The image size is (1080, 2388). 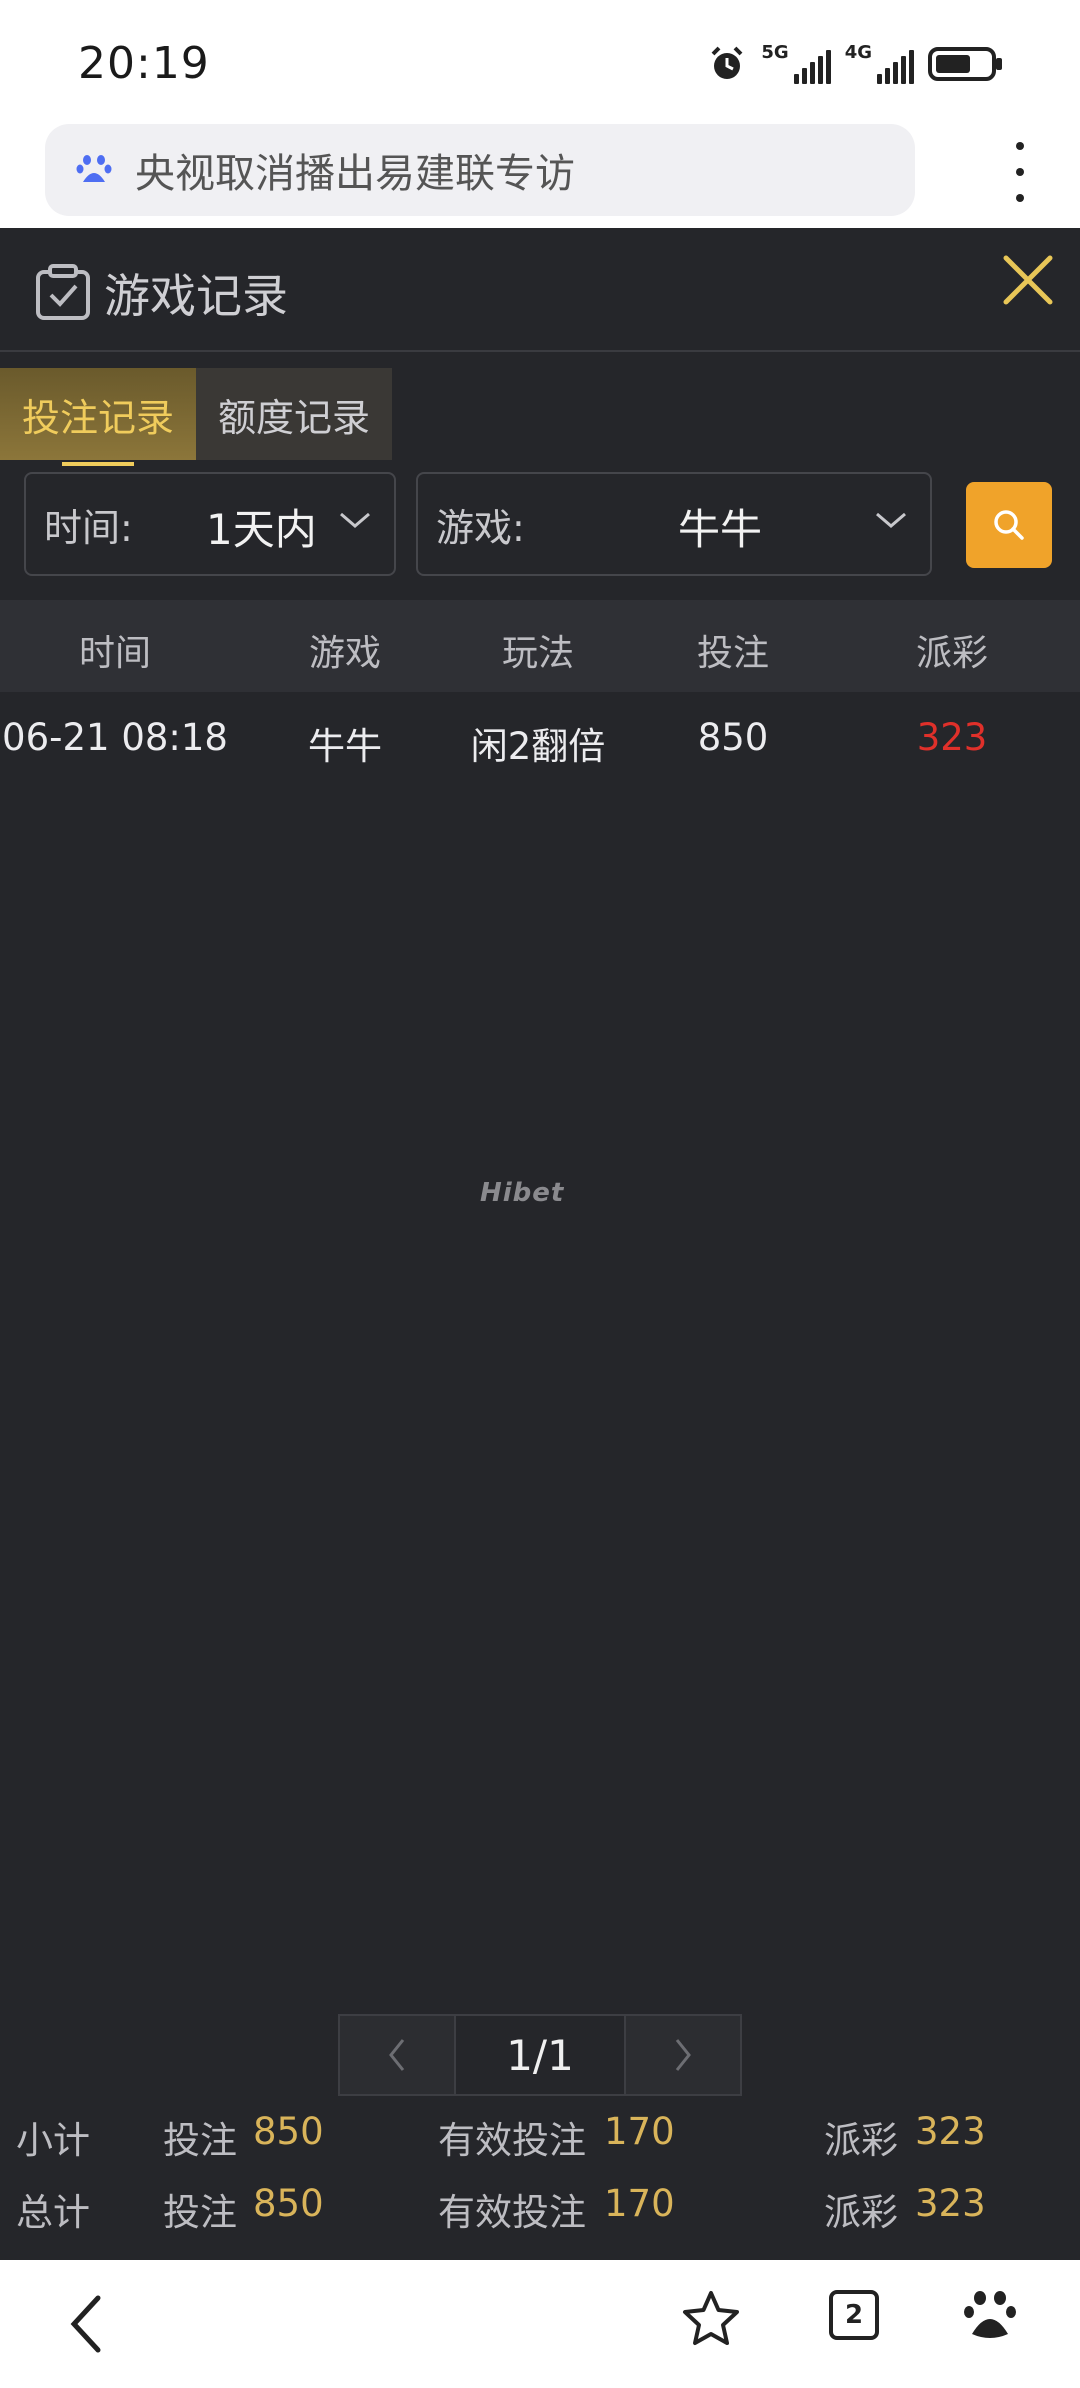 I want to click on column-header-payout: 派彩, so click(x=952, y=653).